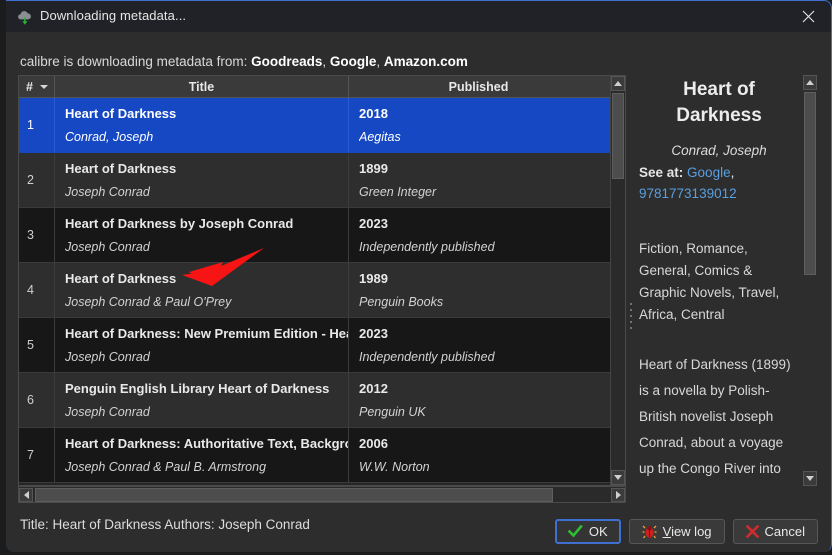  What do you see at coordinates (688, 193) in the screenshot?
I see `link-isbn: 9781773139012` at bounding box center [688, 193].